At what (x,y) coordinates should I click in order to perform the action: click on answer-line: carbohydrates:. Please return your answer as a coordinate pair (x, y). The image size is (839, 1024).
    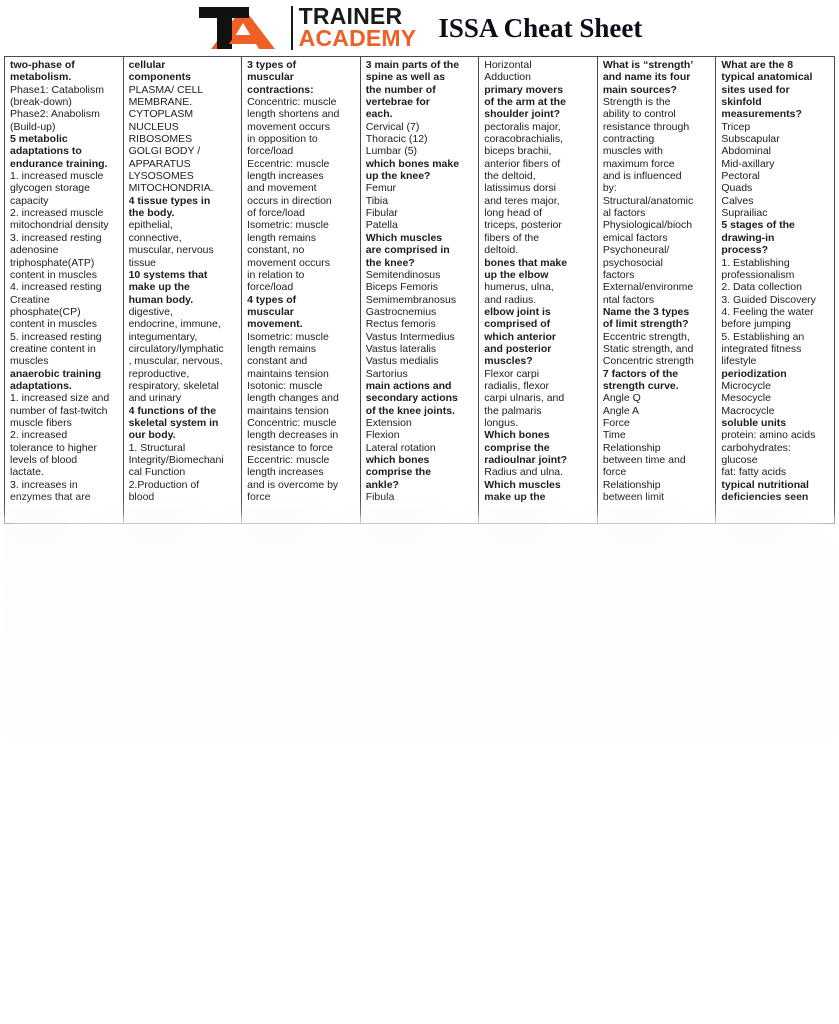
    Looking at the image, I should click on (756, 447).